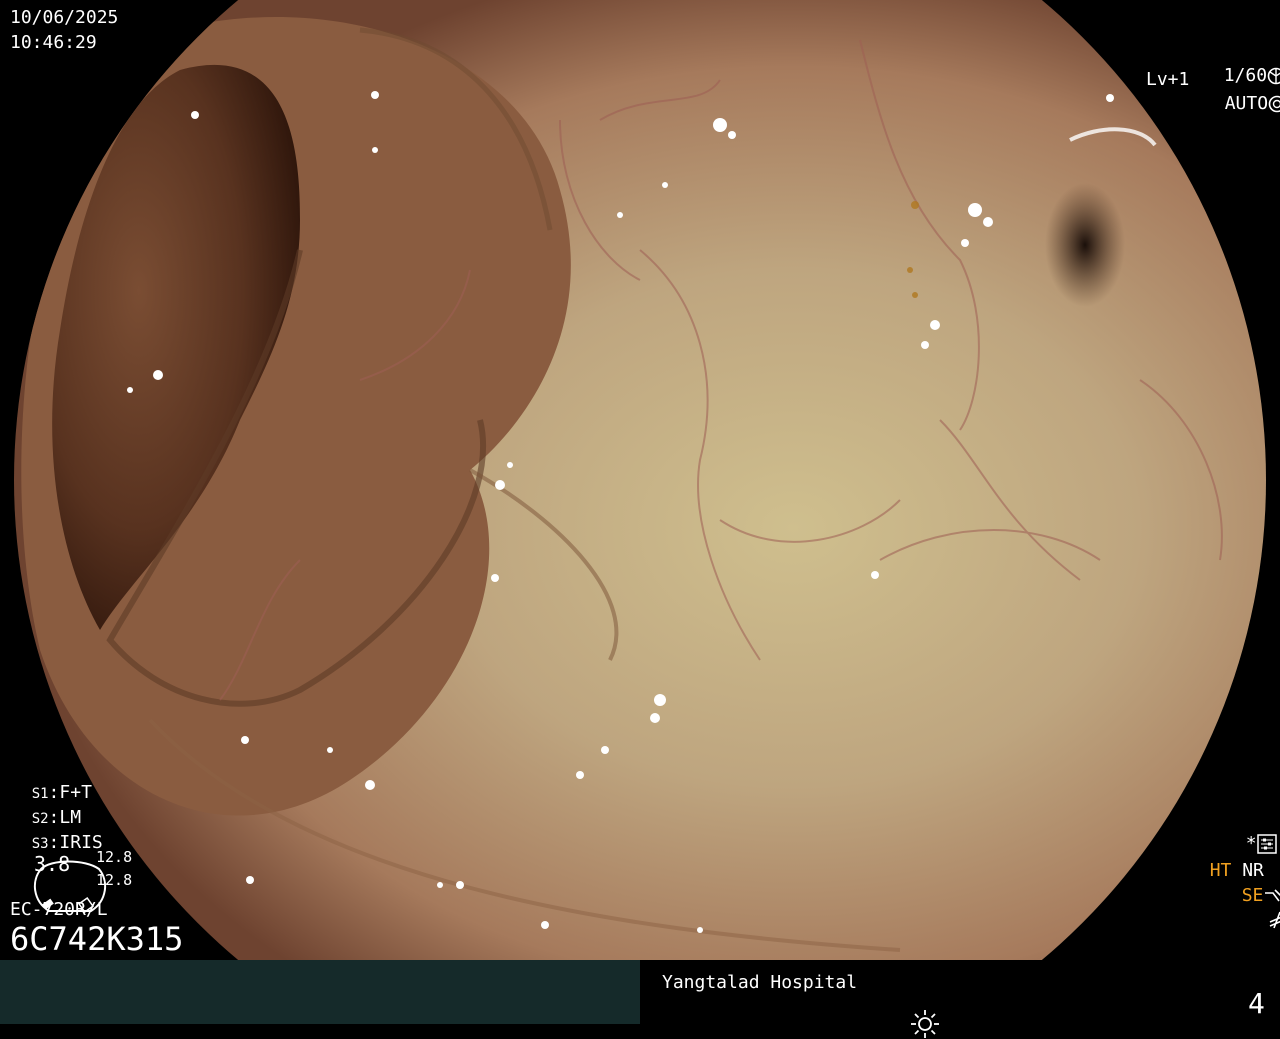 This screenshot has width=1280, height=1039. Describe the element at coordinates (1085, 245) in the screenshot. I see `diverticulum-opening` at that location.